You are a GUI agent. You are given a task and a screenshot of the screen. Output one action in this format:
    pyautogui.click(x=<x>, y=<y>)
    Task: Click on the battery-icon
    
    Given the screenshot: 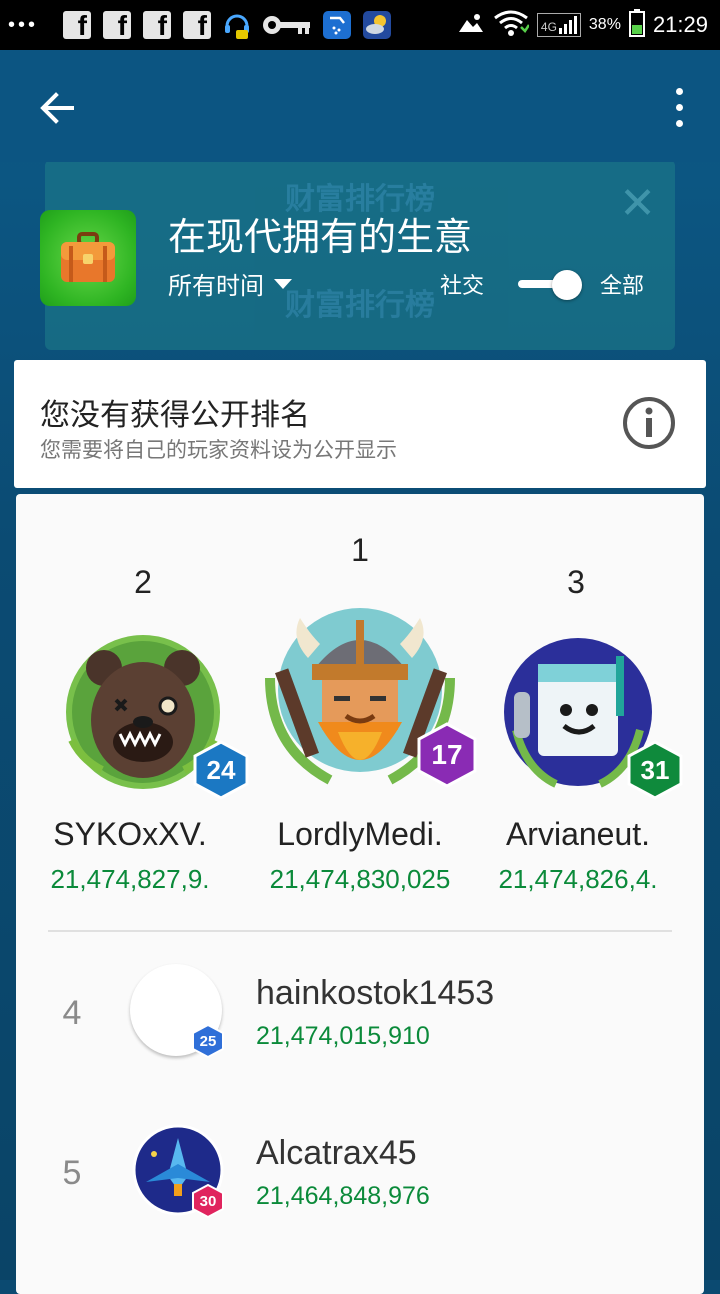 What is the action you would take?
    pyautogui.click(x=636, y=25)
    